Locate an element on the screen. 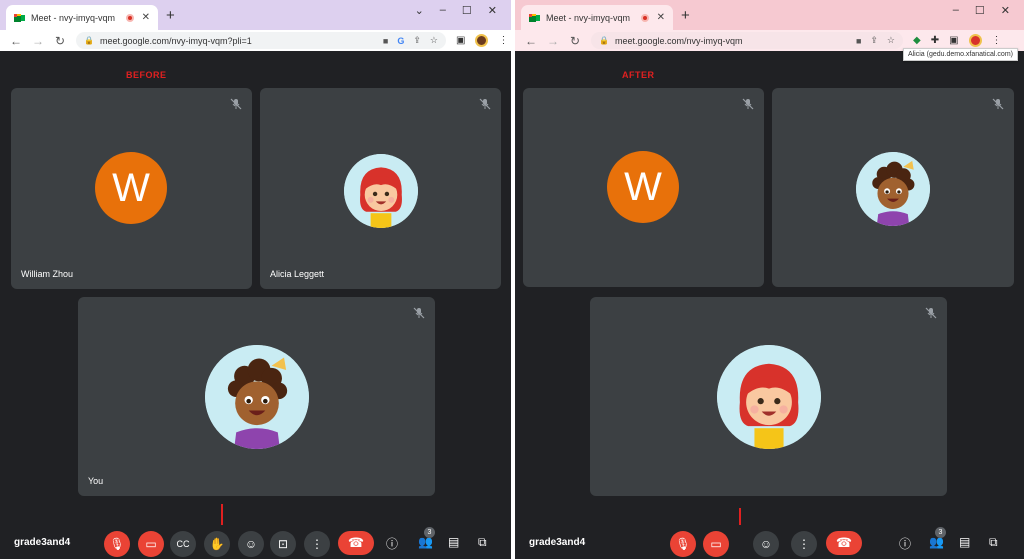 Image resolution: width=1024 pixels, height=559 pixels. captions-button: CC is located at coordinates (183, 544).